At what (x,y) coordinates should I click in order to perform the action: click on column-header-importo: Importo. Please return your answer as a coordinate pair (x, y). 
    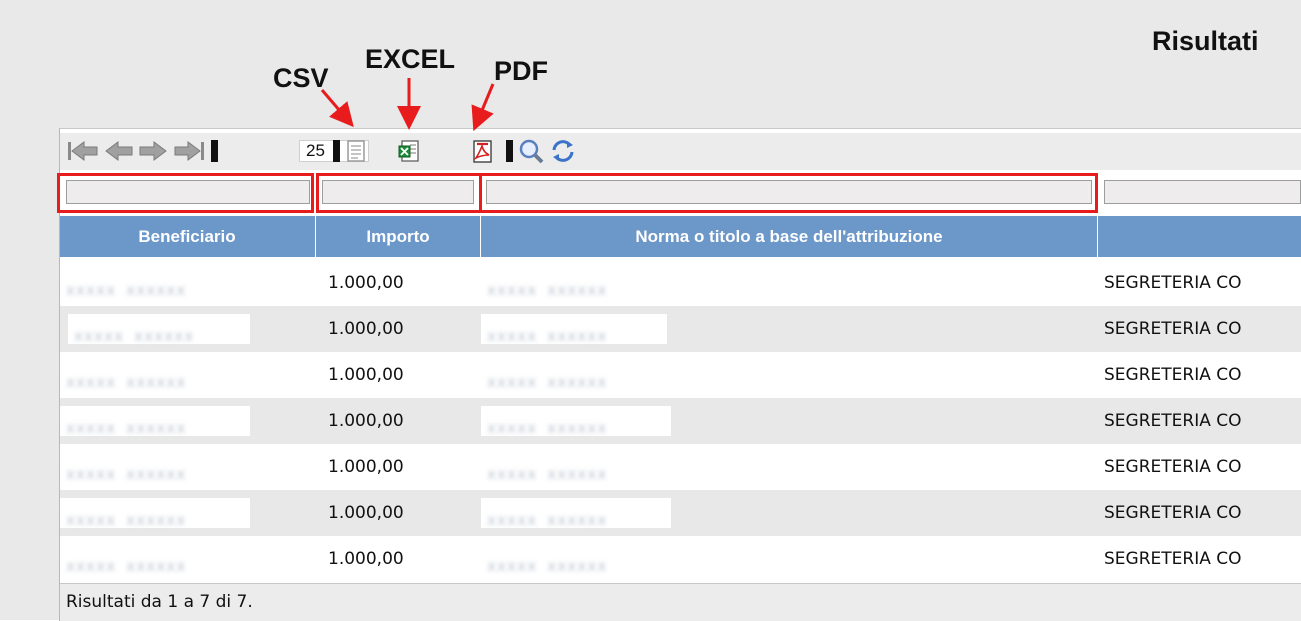
    Looking at the image, I should click on (398, 236).